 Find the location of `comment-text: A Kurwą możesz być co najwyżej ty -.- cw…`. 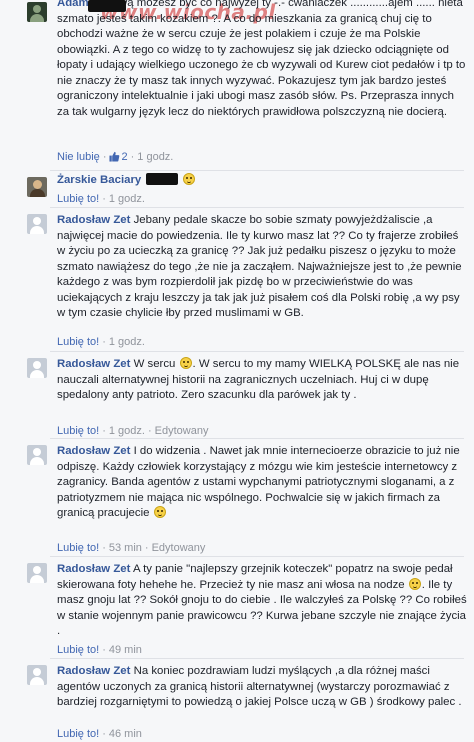

comment-text: A Kurwą możesz być co najwyżej ty -.- cw… is located at coordinates (261, 59).